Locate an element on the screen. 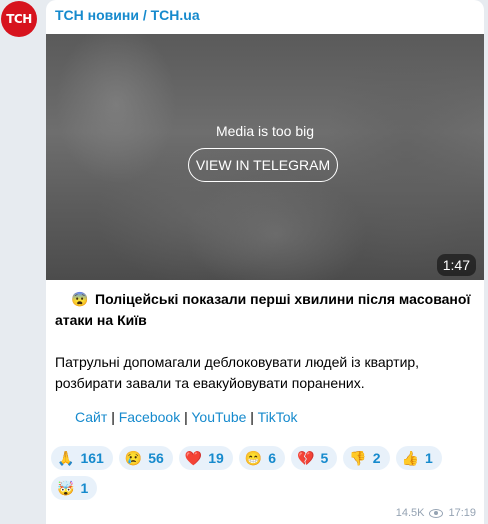 This screenshot has width=488, height=524. post-links: Сайт | Facebook | YouTube | TikTok is located at coordinates (265, 417).